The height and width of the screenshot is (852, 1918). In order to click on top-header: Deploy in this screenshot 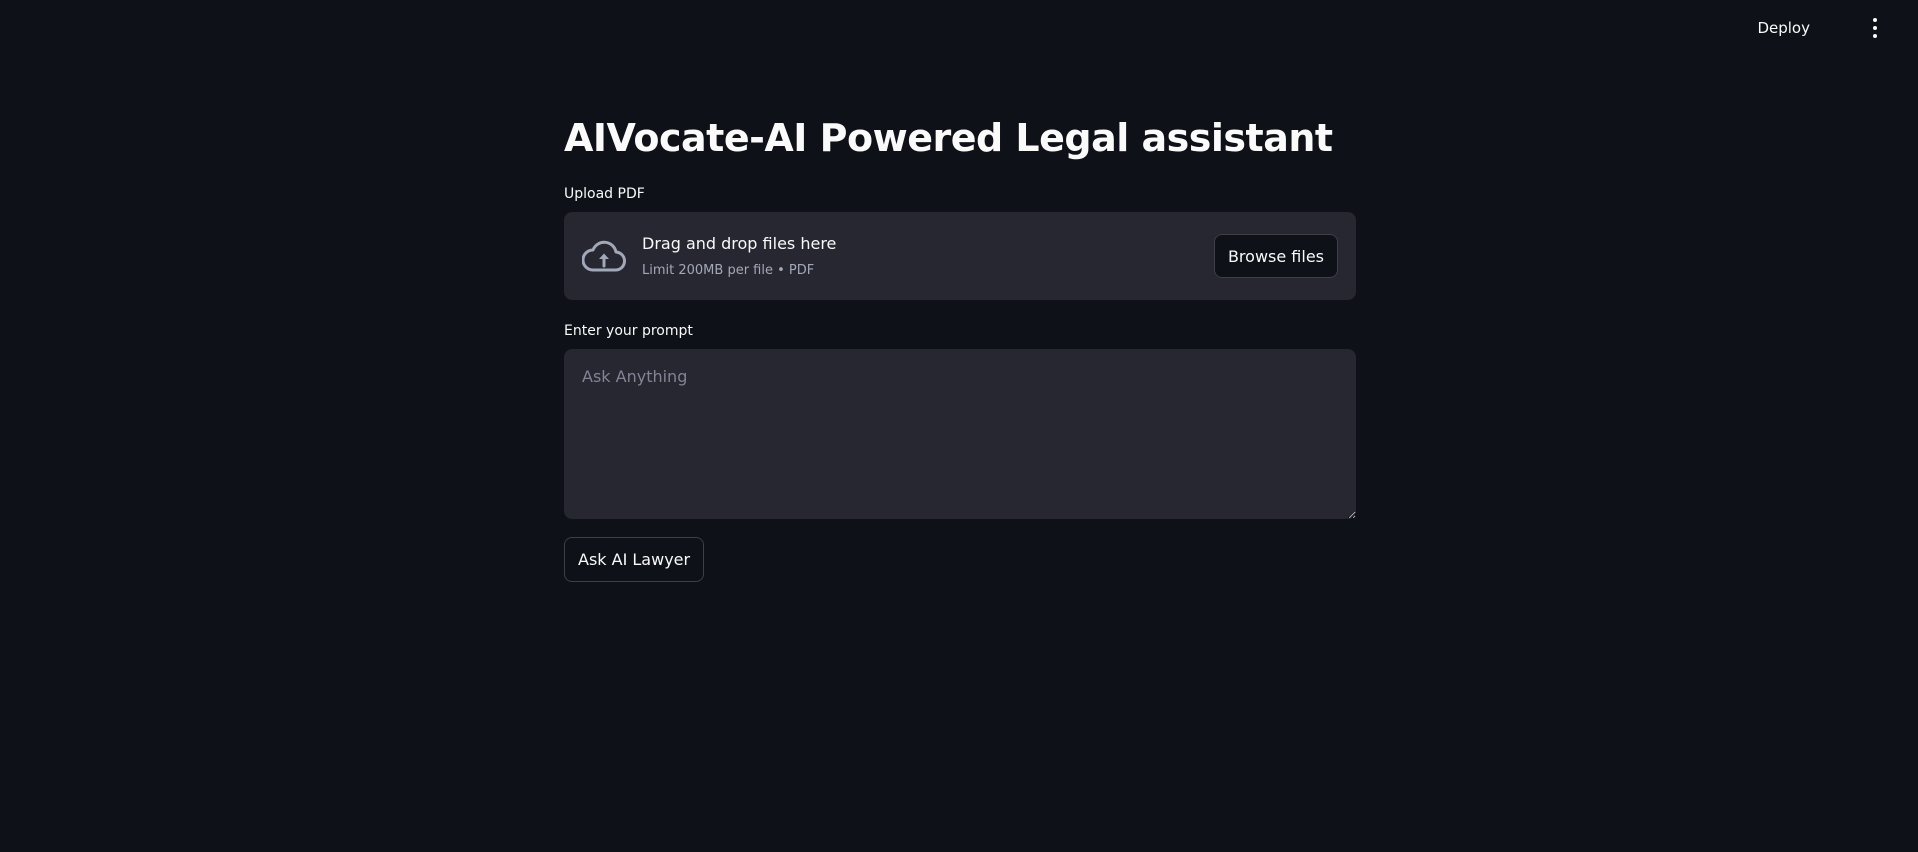, I will do `click(959, 29)`.